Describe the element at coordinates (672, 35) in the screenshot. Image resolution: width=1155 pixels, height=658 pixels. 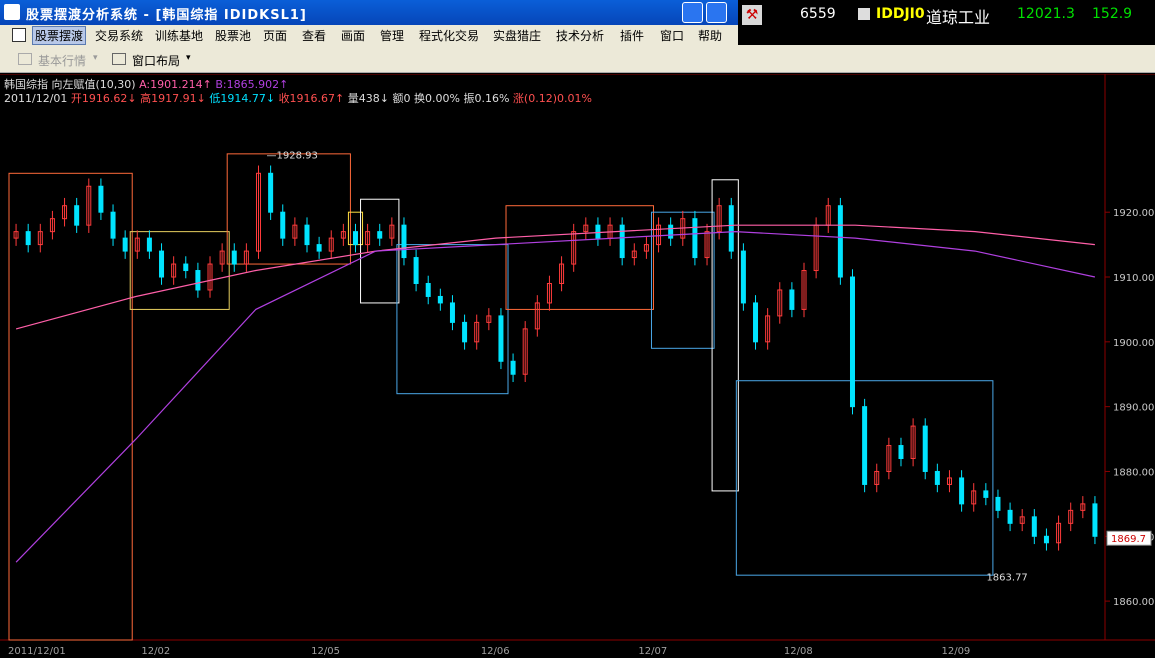
I see `menu-item-12: 窗口` at that location.